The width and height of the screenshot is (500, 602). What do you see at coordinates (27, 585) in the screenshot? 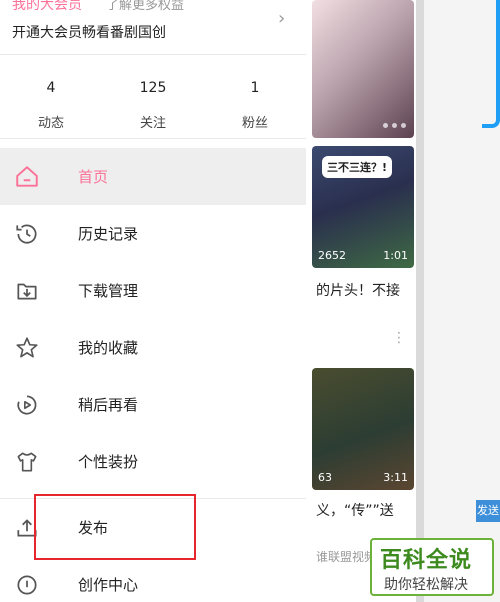
I see `creator-icon` at bounding box center [27, 585].